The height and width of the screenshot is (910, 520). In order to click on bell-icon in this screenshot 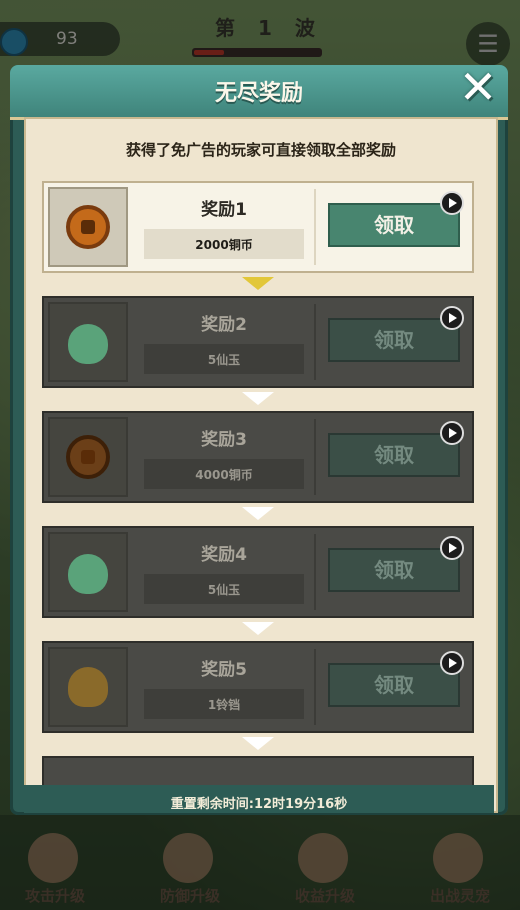, I will do `click(88, 687)`.